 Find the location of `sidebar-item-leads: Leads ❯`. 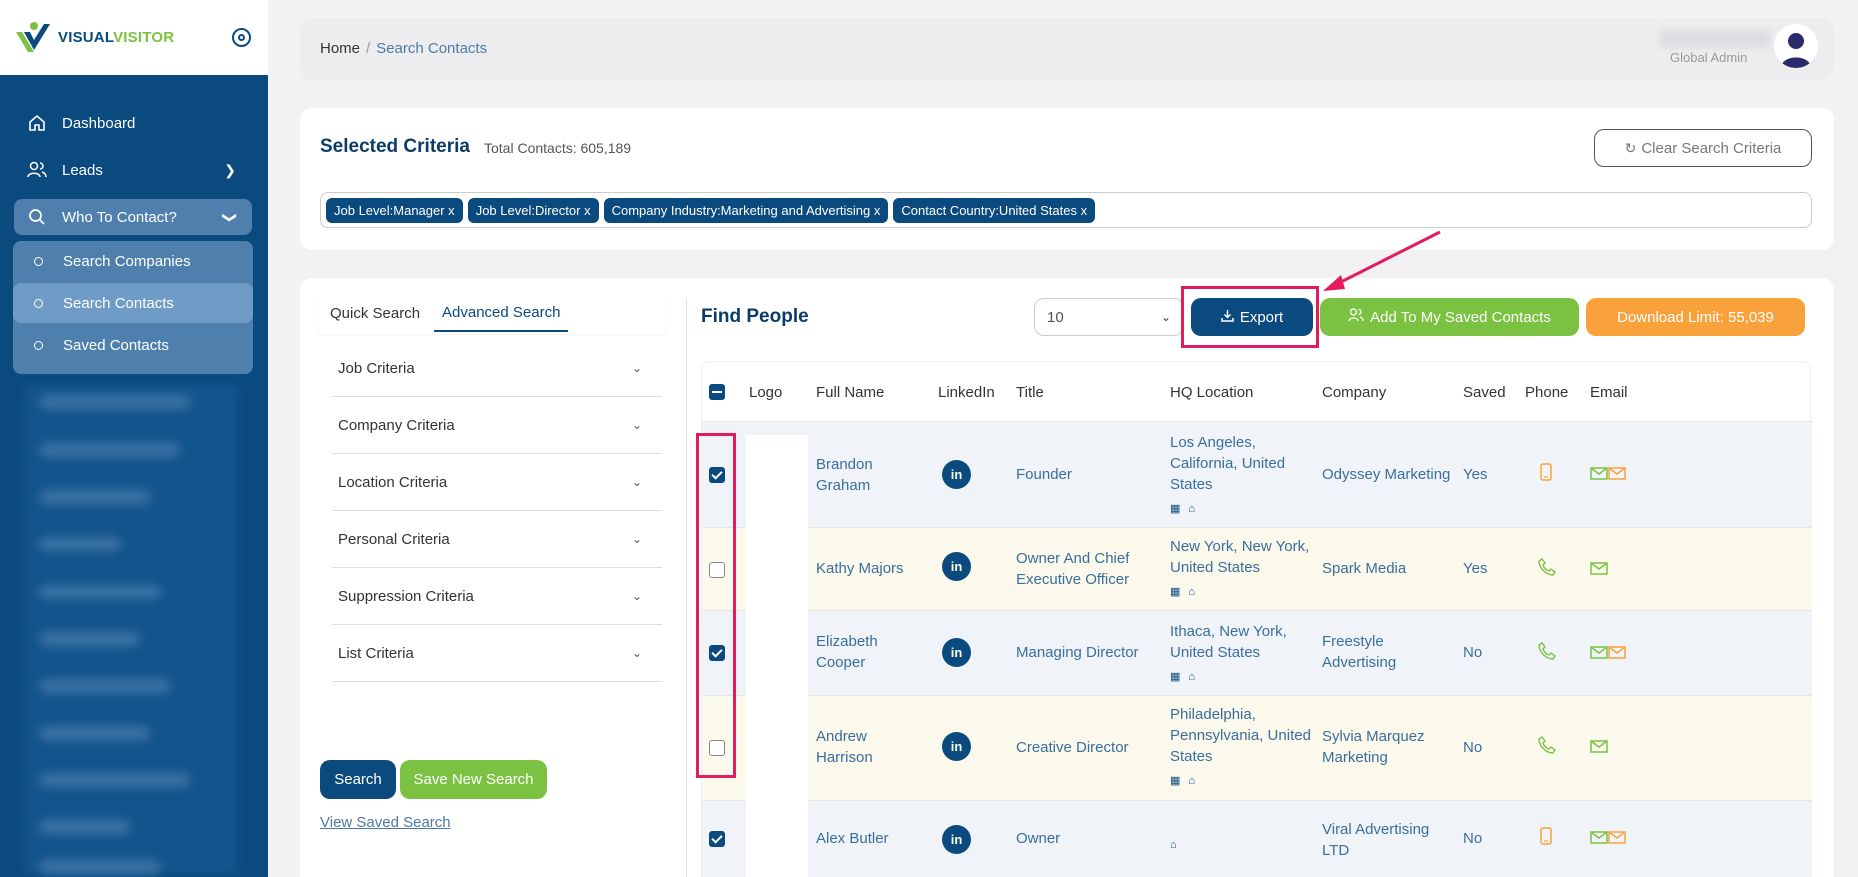

sidebar-item-leads: Leads ❯ is located at coordinates (133, 170).